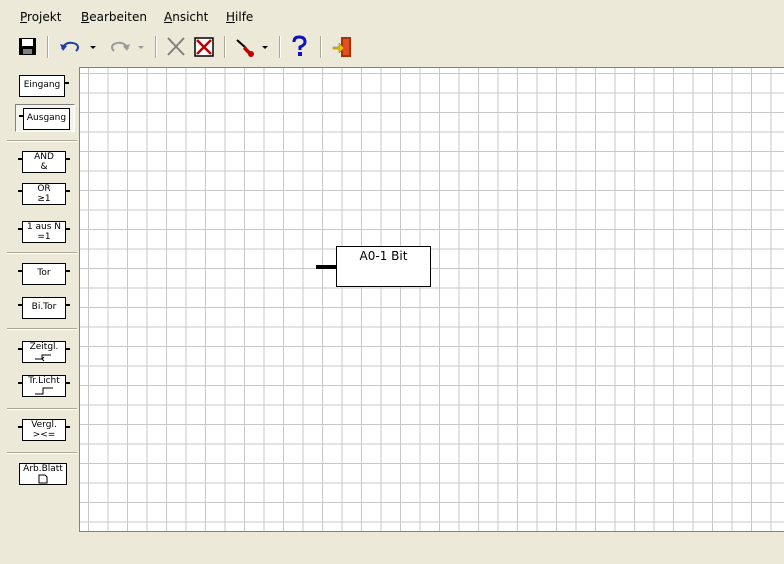 The width and height of the screenshot is (784, 564). I want to click on palette-ausgang: Ausgang, so click(45, 118).